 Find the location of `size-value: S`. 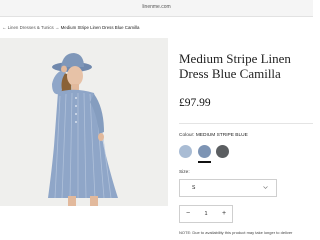

size-value: S is located at coordinates (194, 188).